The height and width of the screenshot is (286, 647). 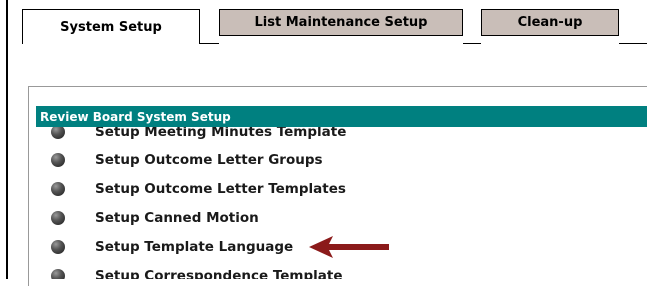 What do you see at coordinates (550, 22) in the screenshot?
I see `tab-clean-up: Clean-up` at bounding box center [550, 22].